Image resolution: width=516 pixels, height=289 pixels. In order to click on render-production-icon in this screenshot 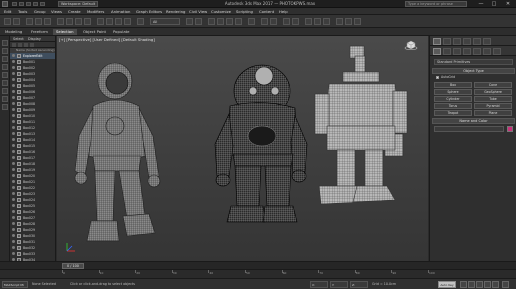, I will do `click(357, 21)`.